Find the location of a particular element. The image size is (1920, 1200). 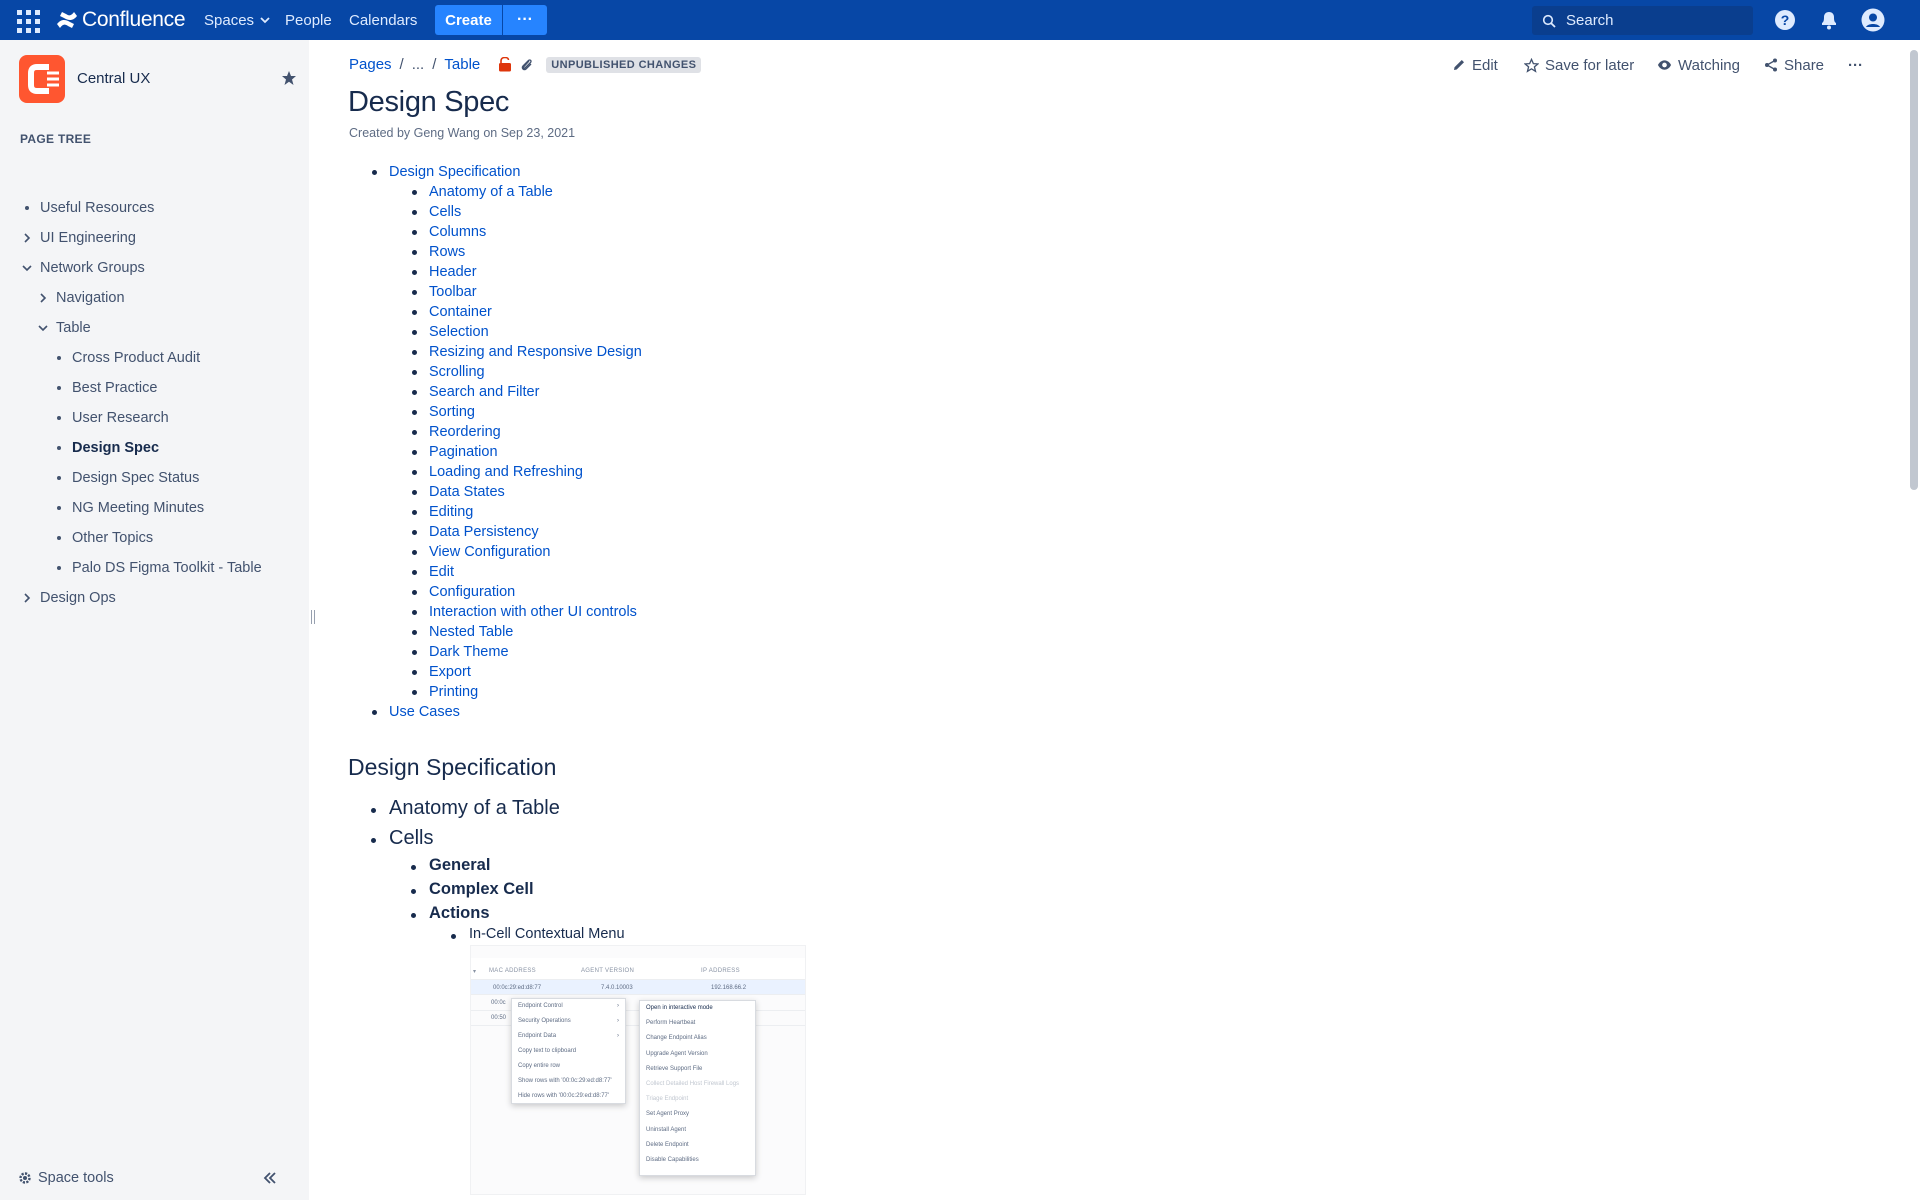

embed-submenu-chevron-icon: › is located at coordinates (618, 1021).